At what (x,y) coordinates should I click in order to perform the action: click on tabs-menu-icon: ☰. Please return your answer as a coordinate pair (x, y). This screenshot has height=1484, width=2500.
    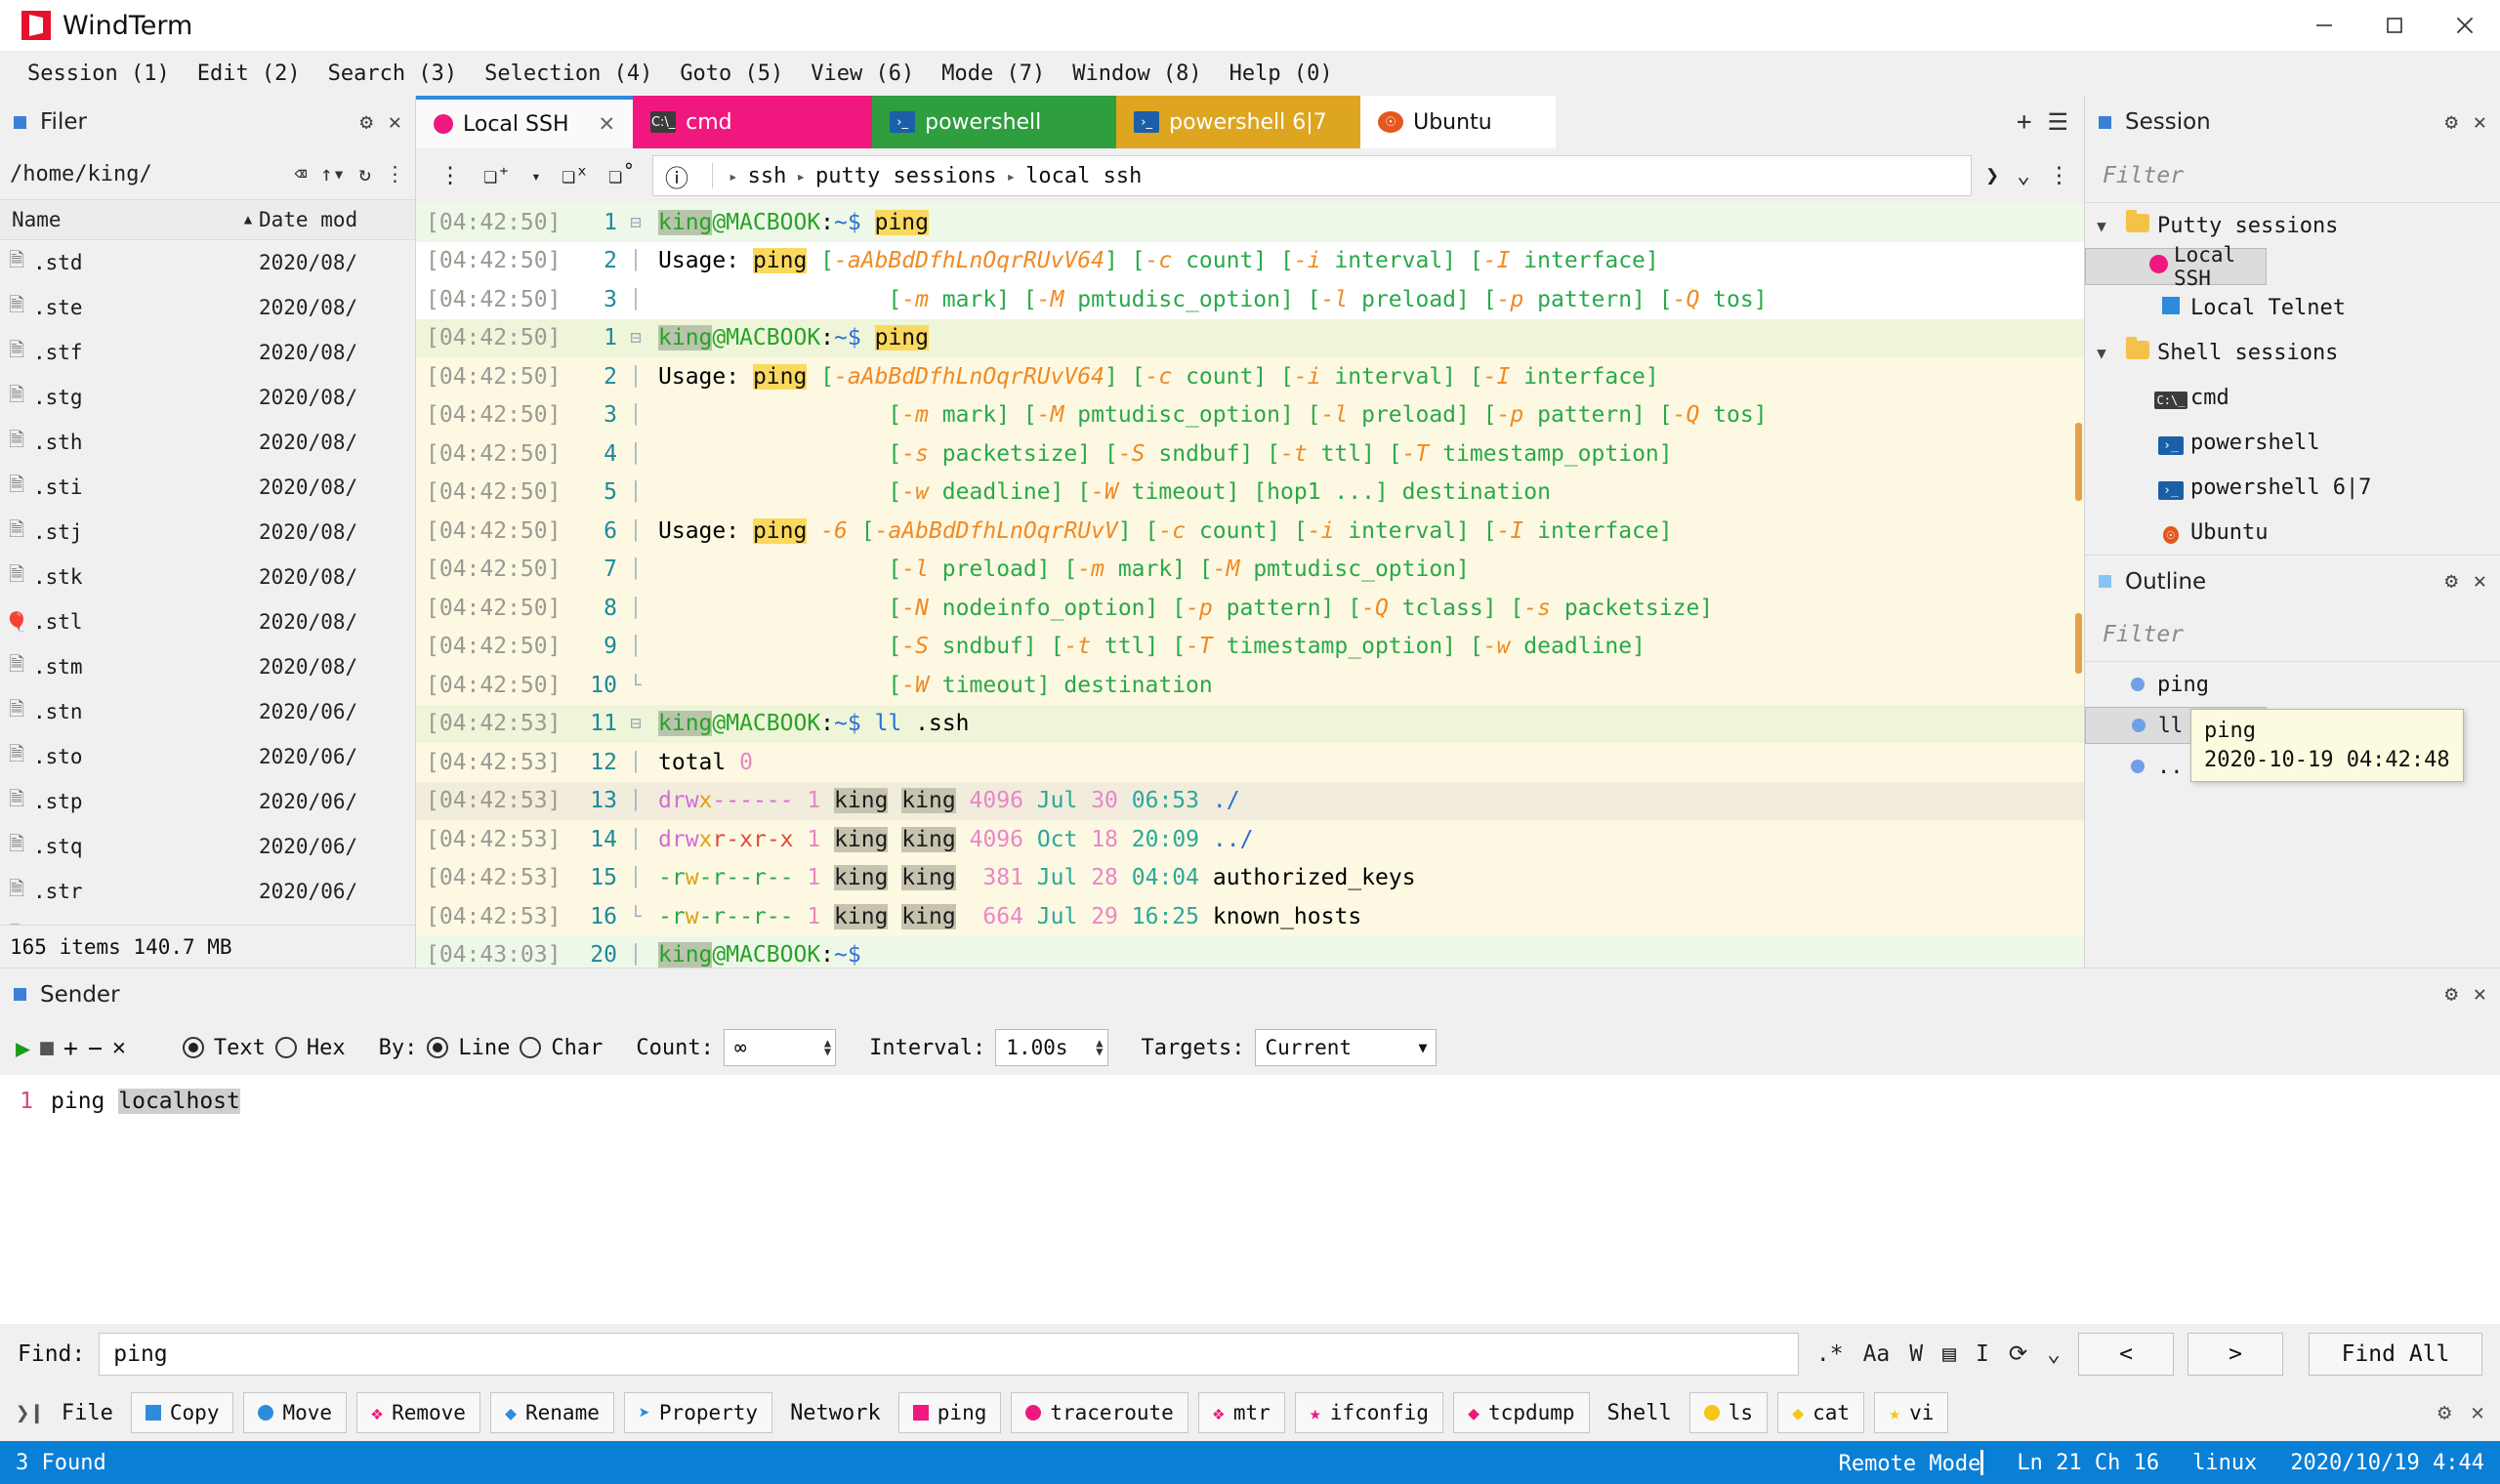
    Looking at the image, I should click on (2063, 122).